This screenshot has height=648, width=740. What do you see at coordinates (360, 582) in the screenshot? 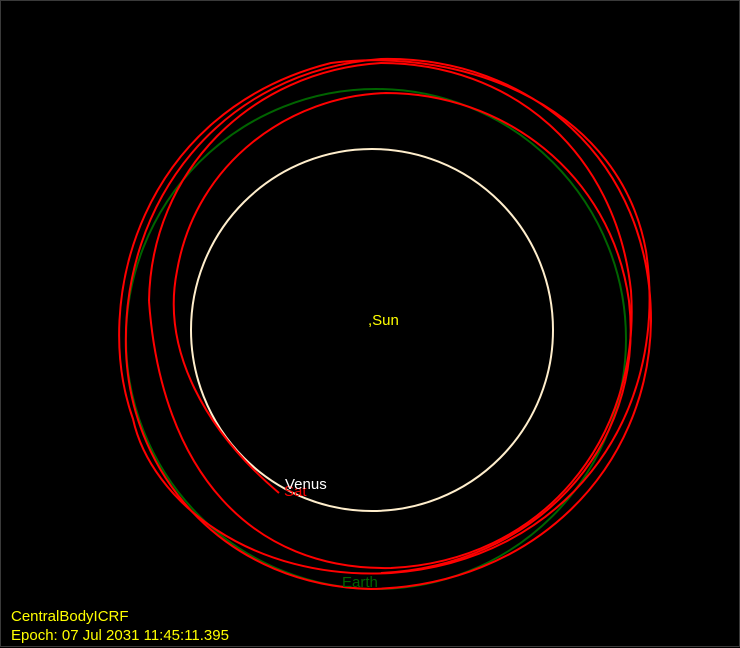
I see `earth-label: Earth` at bounding box center [360, 582].